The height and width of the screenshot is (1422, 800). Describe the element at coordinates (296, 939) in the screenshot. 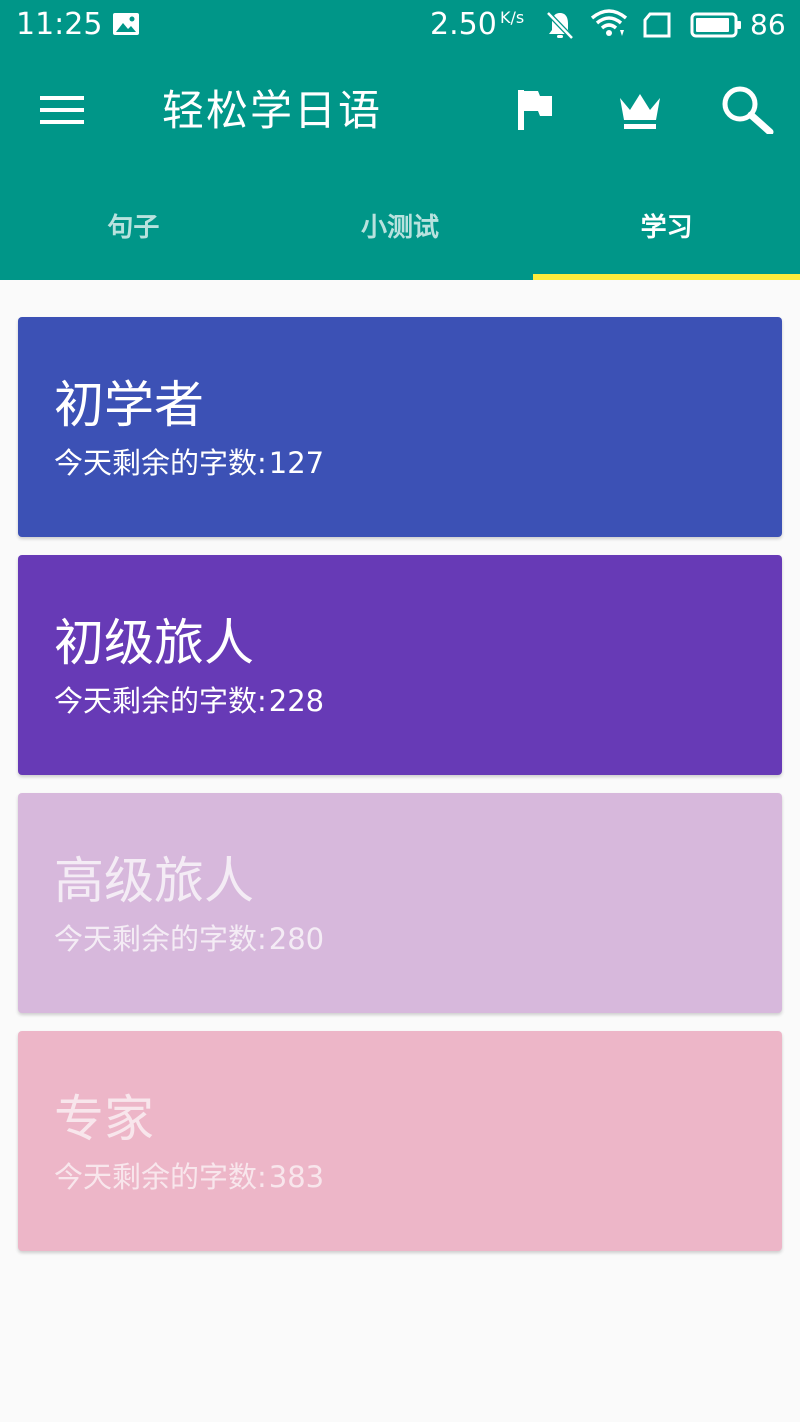

I see `remaining-count: 280` at that location.